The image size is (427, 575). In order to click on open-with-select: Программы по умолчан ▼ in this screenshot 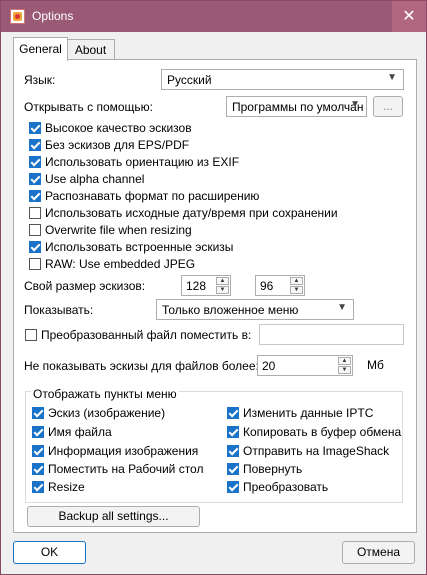, I will do `click(296, 106)`.